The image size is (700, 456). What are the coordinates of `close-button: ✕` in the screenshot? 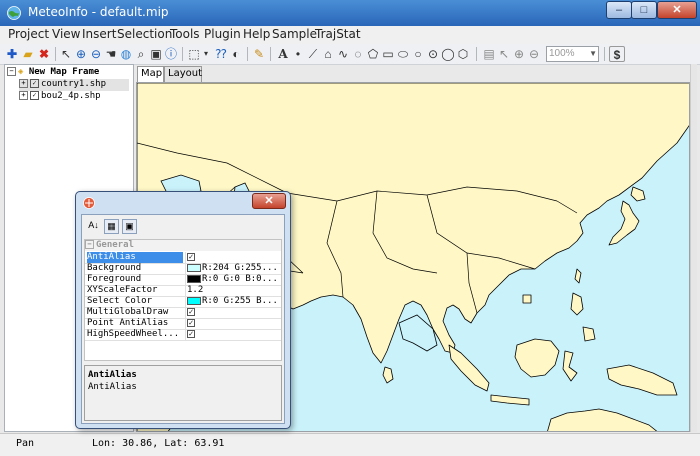 It's located at (677, 10).